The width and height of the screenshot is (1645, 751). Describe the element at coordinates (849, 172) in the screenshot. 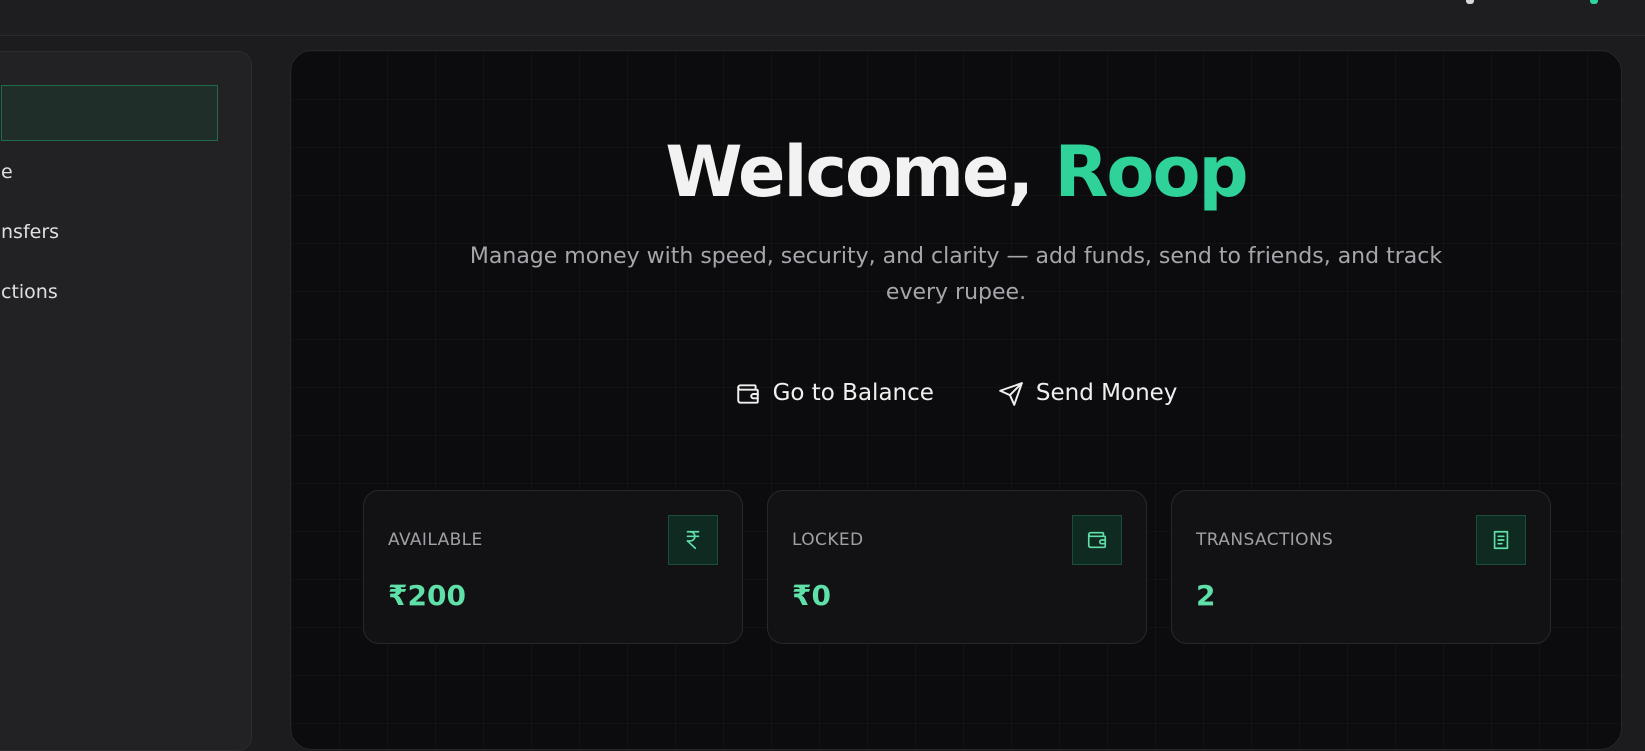

I see `title-greeting: Welcome,` at that location.